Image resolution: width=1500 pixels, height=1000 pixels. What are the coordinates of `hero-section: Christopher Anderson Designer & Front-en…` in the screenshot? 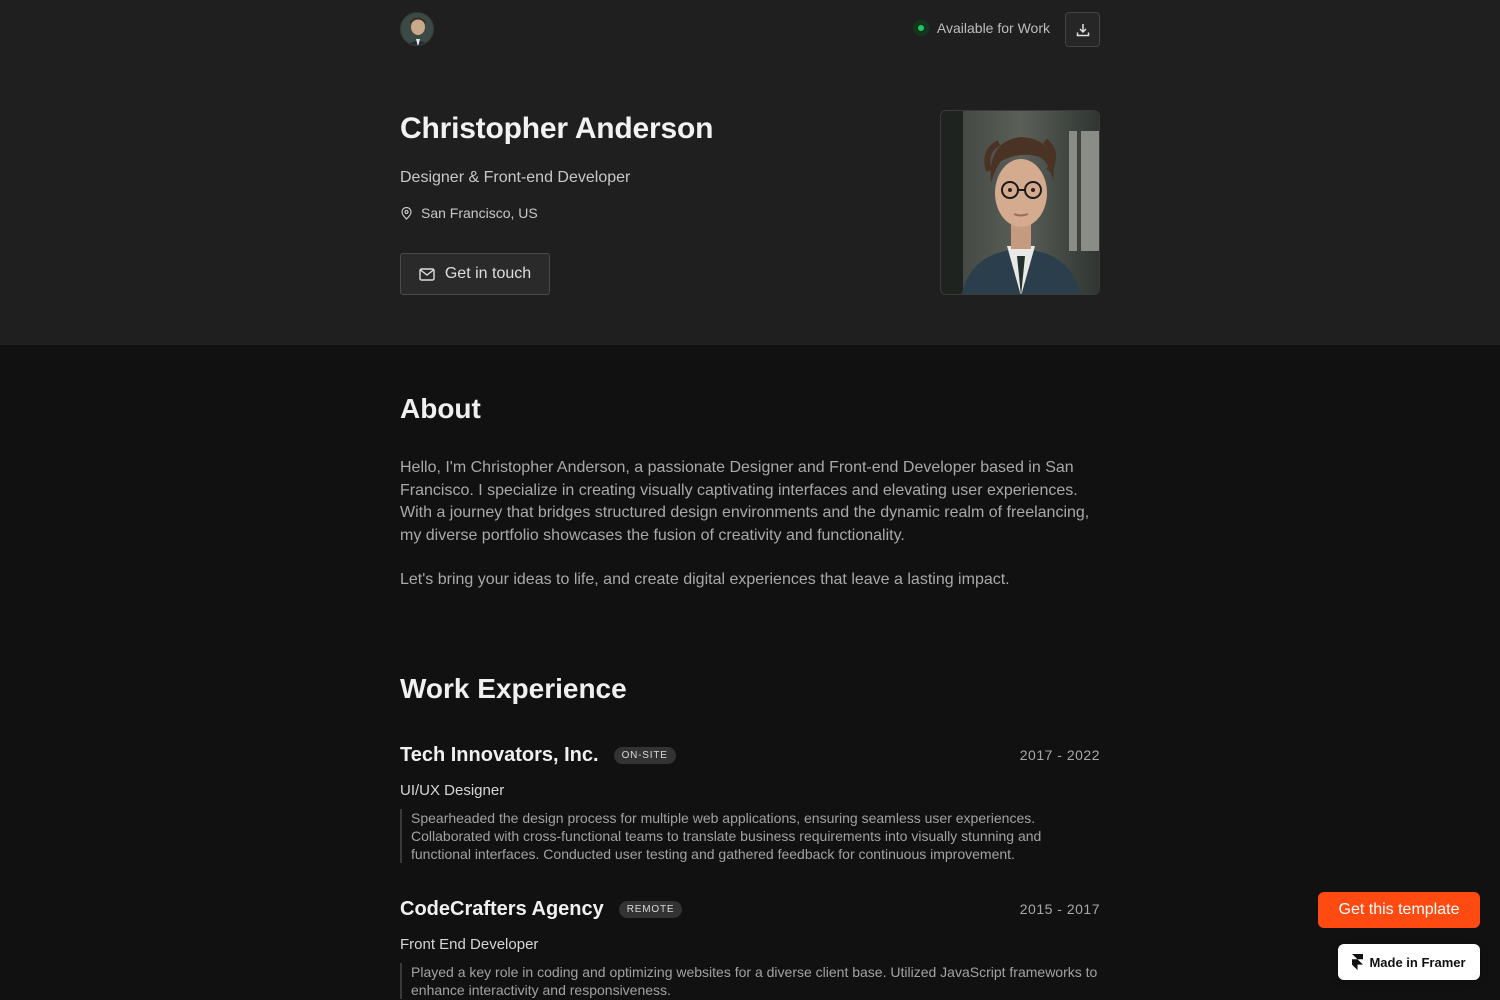 It's located at (750, 205).